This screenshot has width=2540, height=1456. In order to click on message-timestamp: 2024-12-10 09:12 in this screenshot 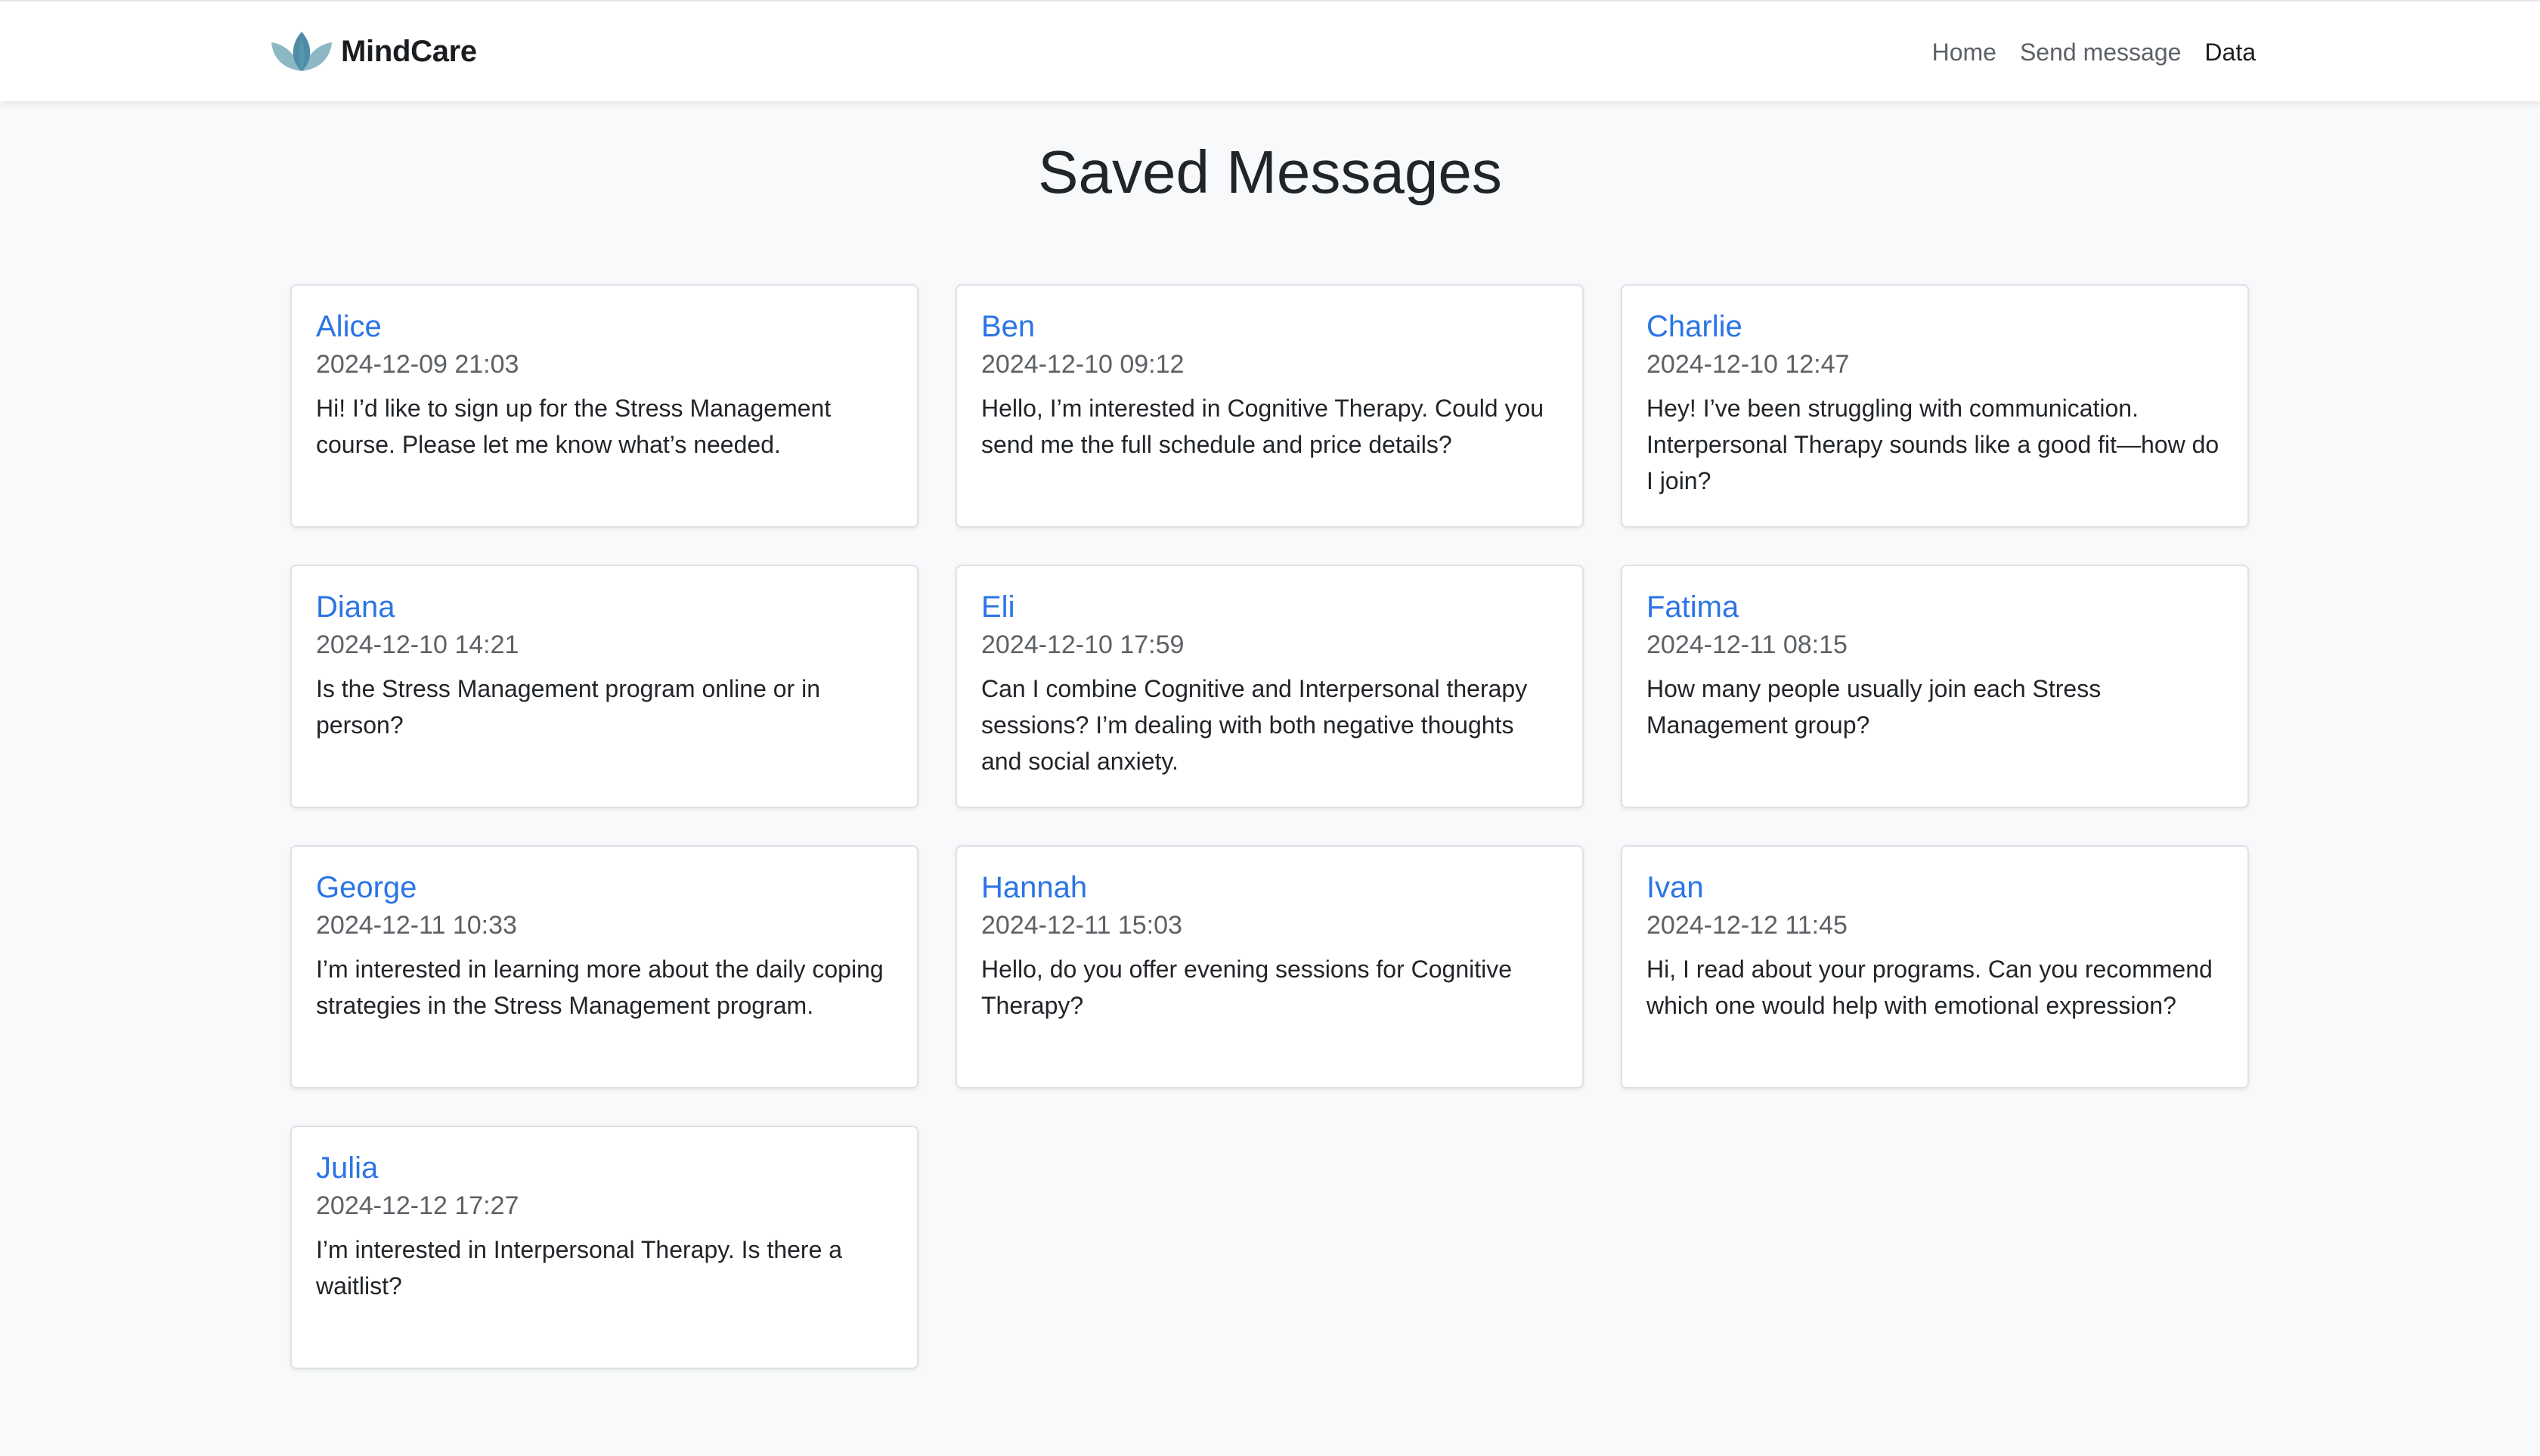, I will do `click(1083, 364)`.